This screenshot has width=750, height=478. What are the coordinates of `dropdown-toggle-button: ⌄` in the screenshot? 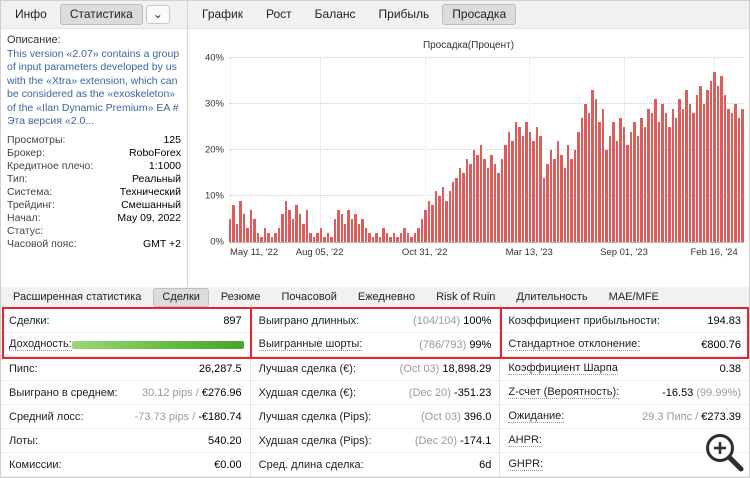 It's located at (157, 14).